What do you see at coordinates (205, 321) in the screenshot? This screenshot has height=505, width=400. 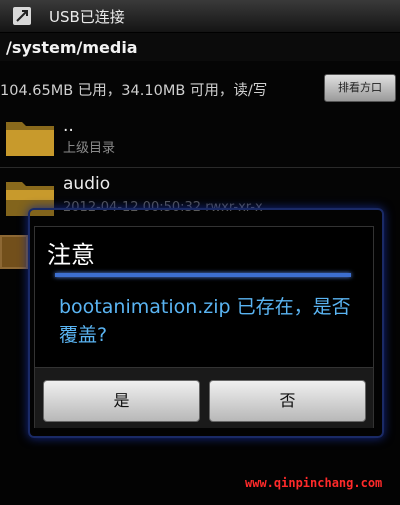 I see `dialog-message: bootanimation.zip 已存在，是否覆盖?` at bounding box center [205, 321].